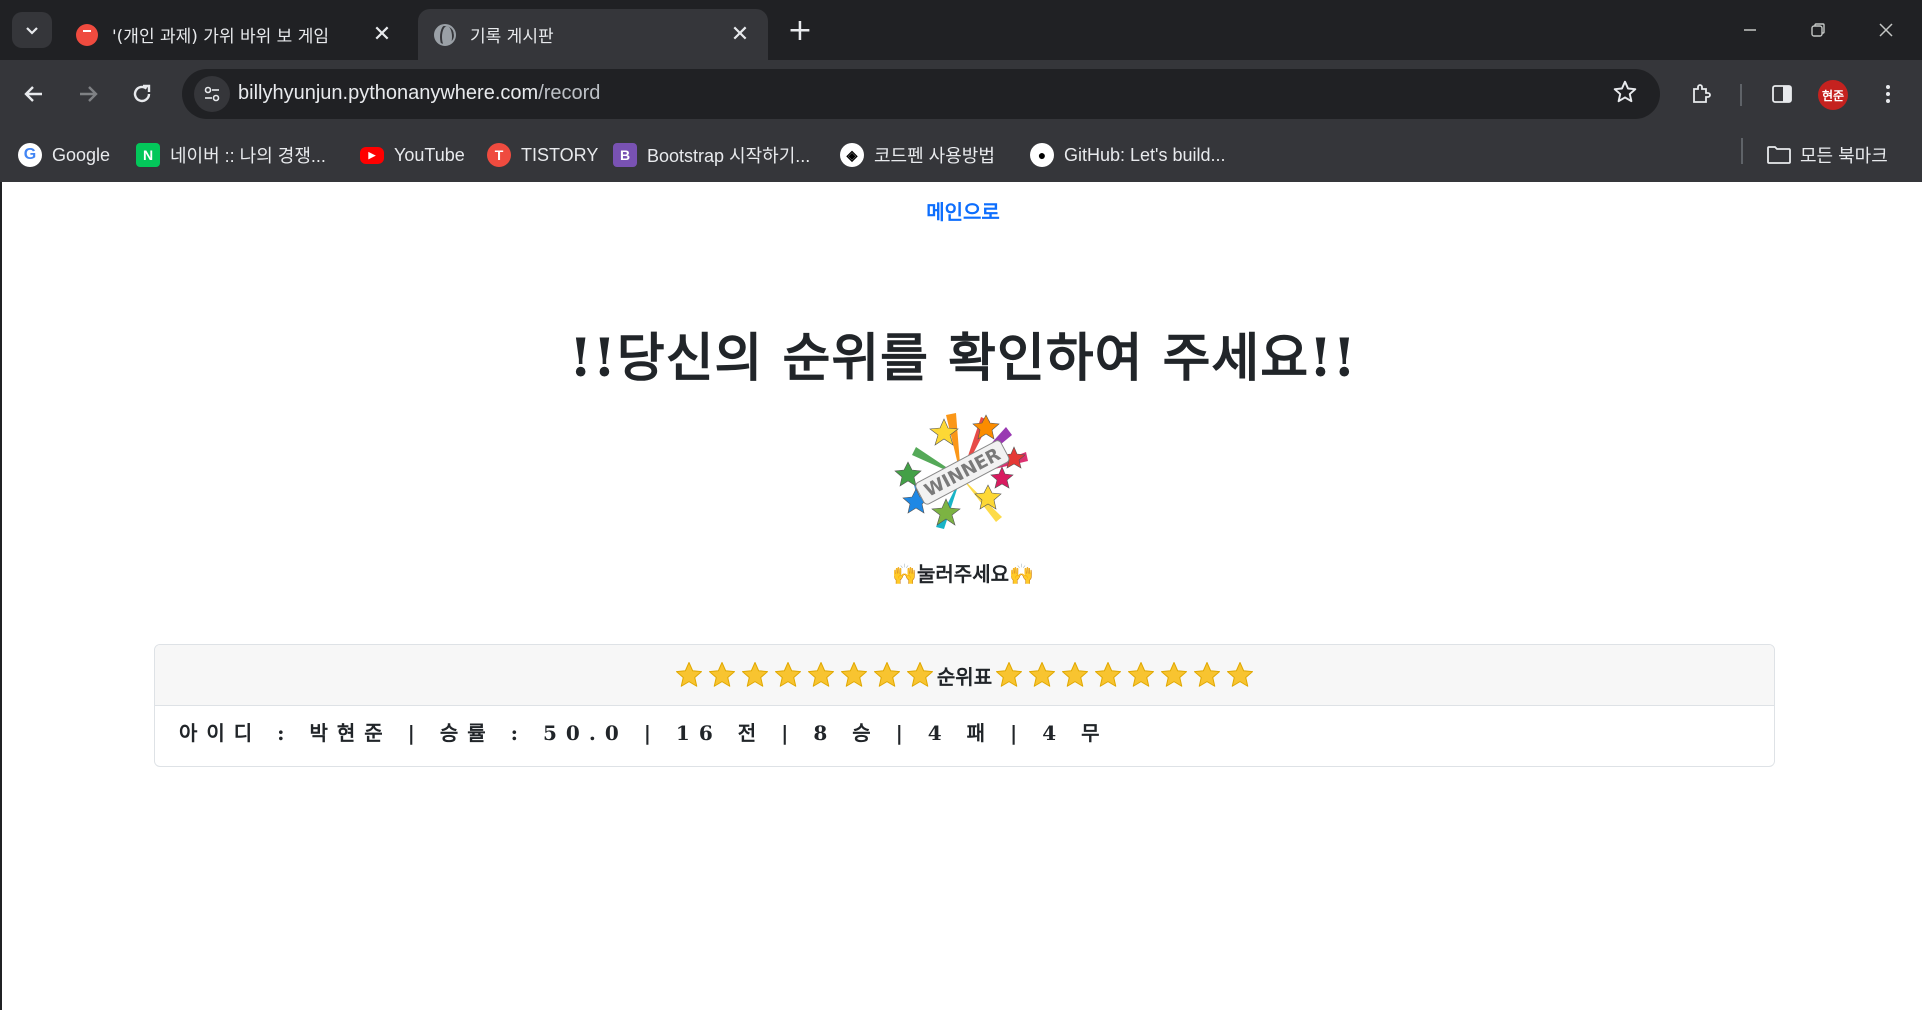 The width and height of the screenshot is (1922, 1010). What do you see at coordinates (388, 93) in the screenshot?
I see `url-host: billyhyunjun.pythonanywhere.com` at bounding box center [388, 93].